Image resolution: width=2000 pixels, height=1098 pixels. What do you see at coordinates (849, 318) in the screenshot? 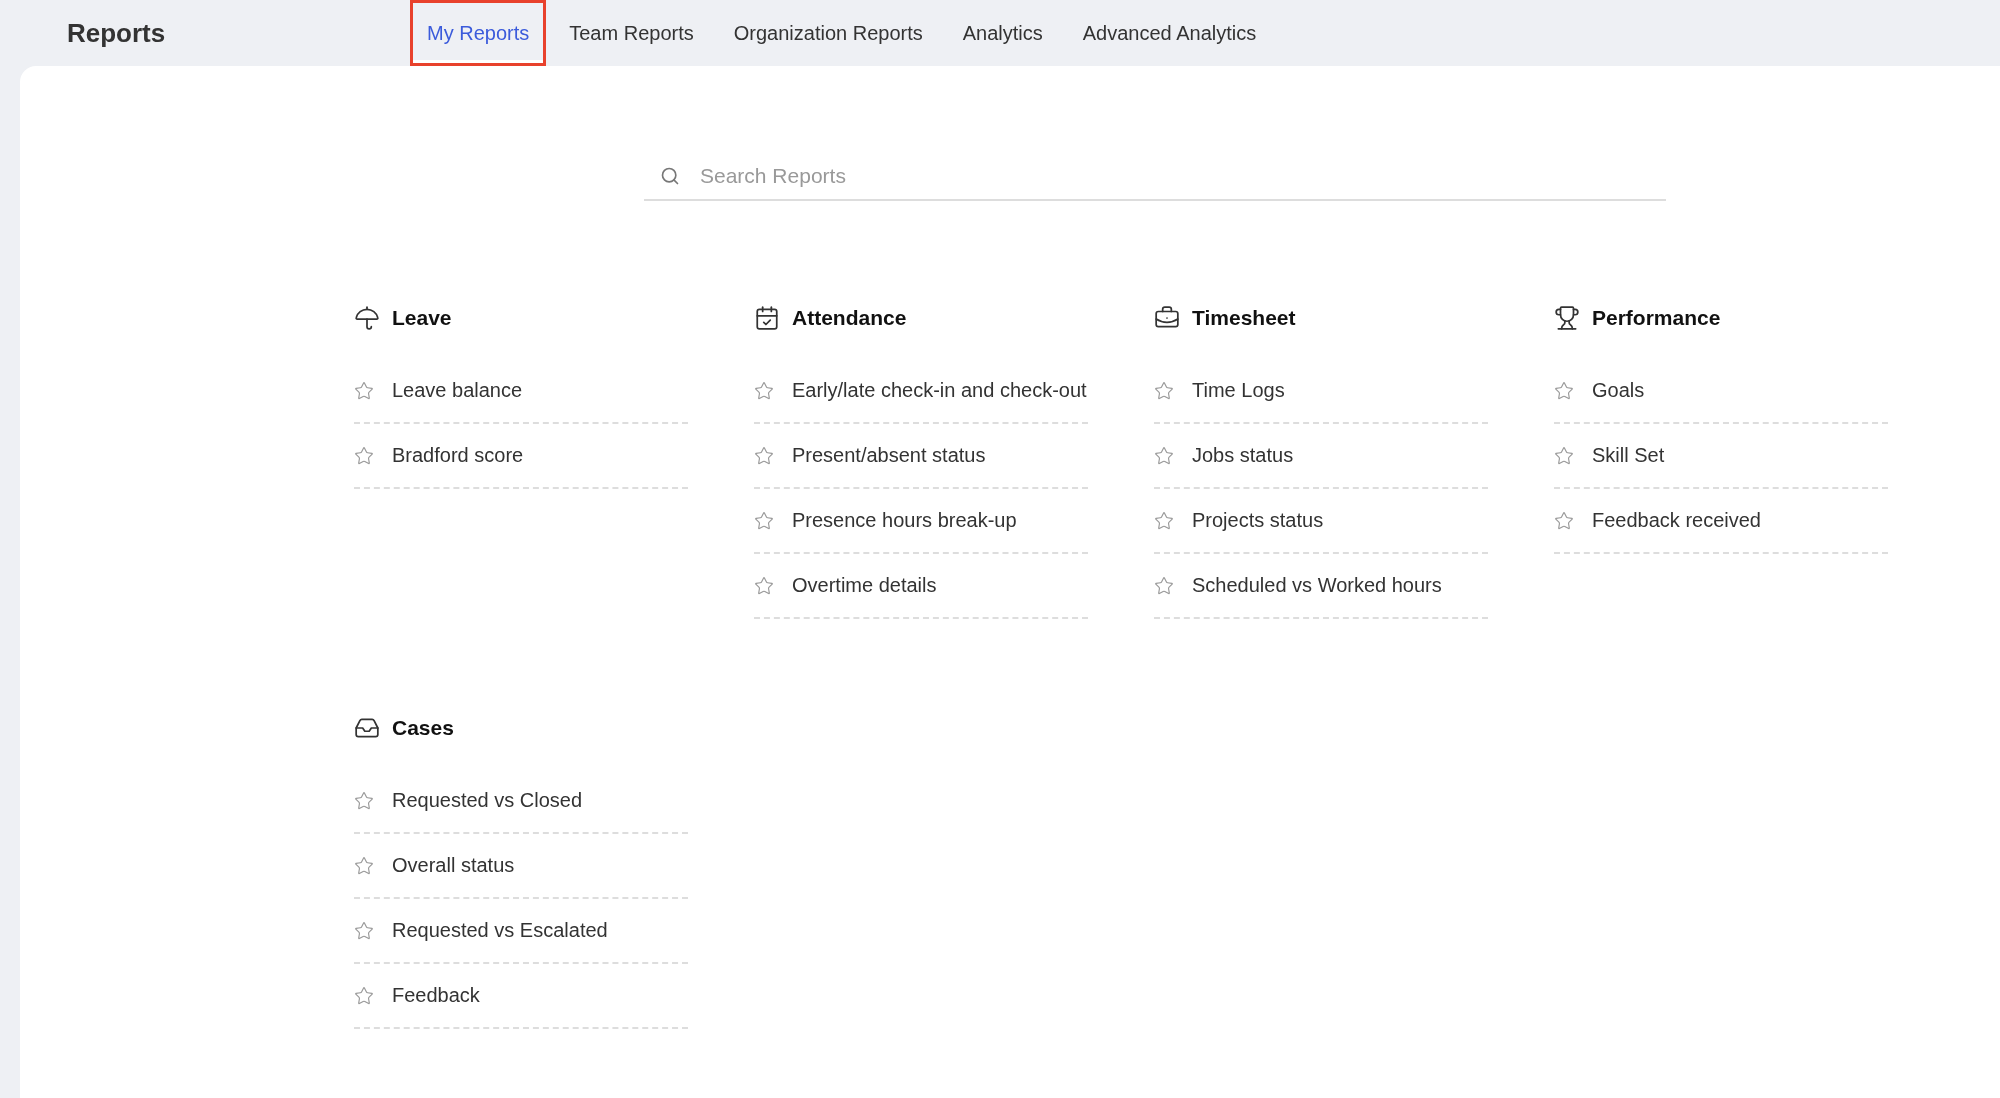
I see `section-heading: Attendance` at bounding box center [849, 318].